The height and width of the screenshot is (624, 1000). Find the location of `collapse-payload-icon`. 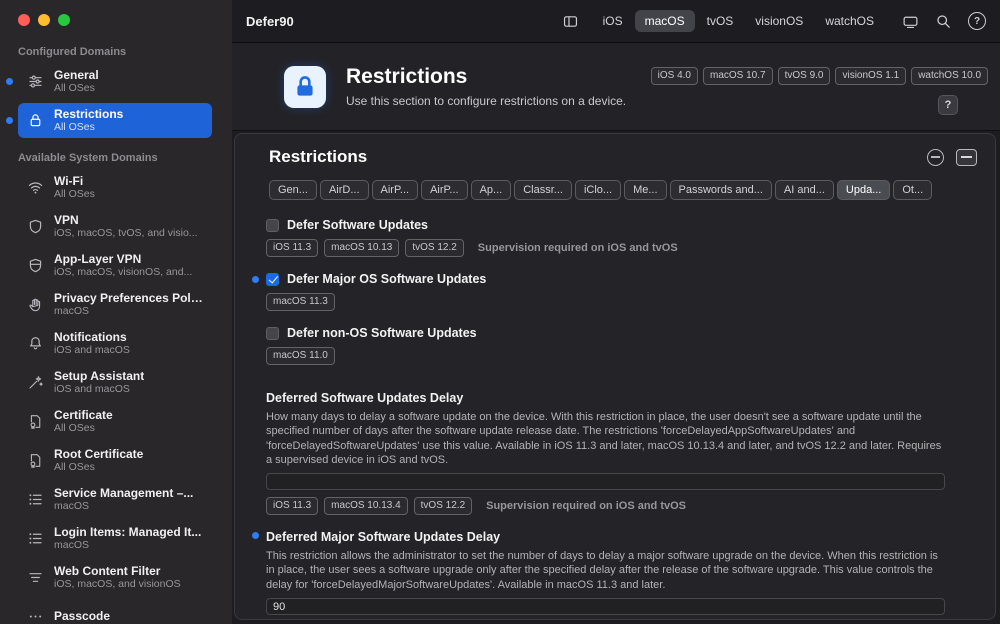

collapse-payload-icon is located at coordinates (966, 157).